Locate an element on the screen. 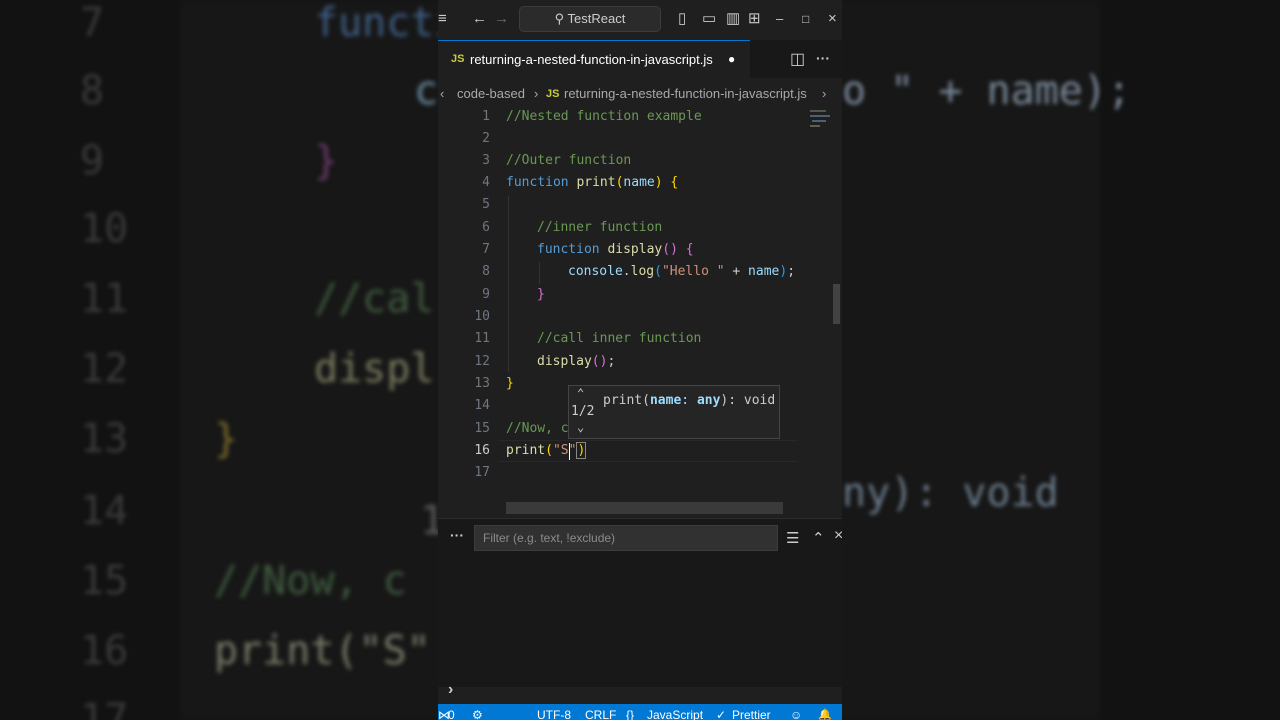  command-center-search: ⚲ TestReact is located at coordinates (590, 19).